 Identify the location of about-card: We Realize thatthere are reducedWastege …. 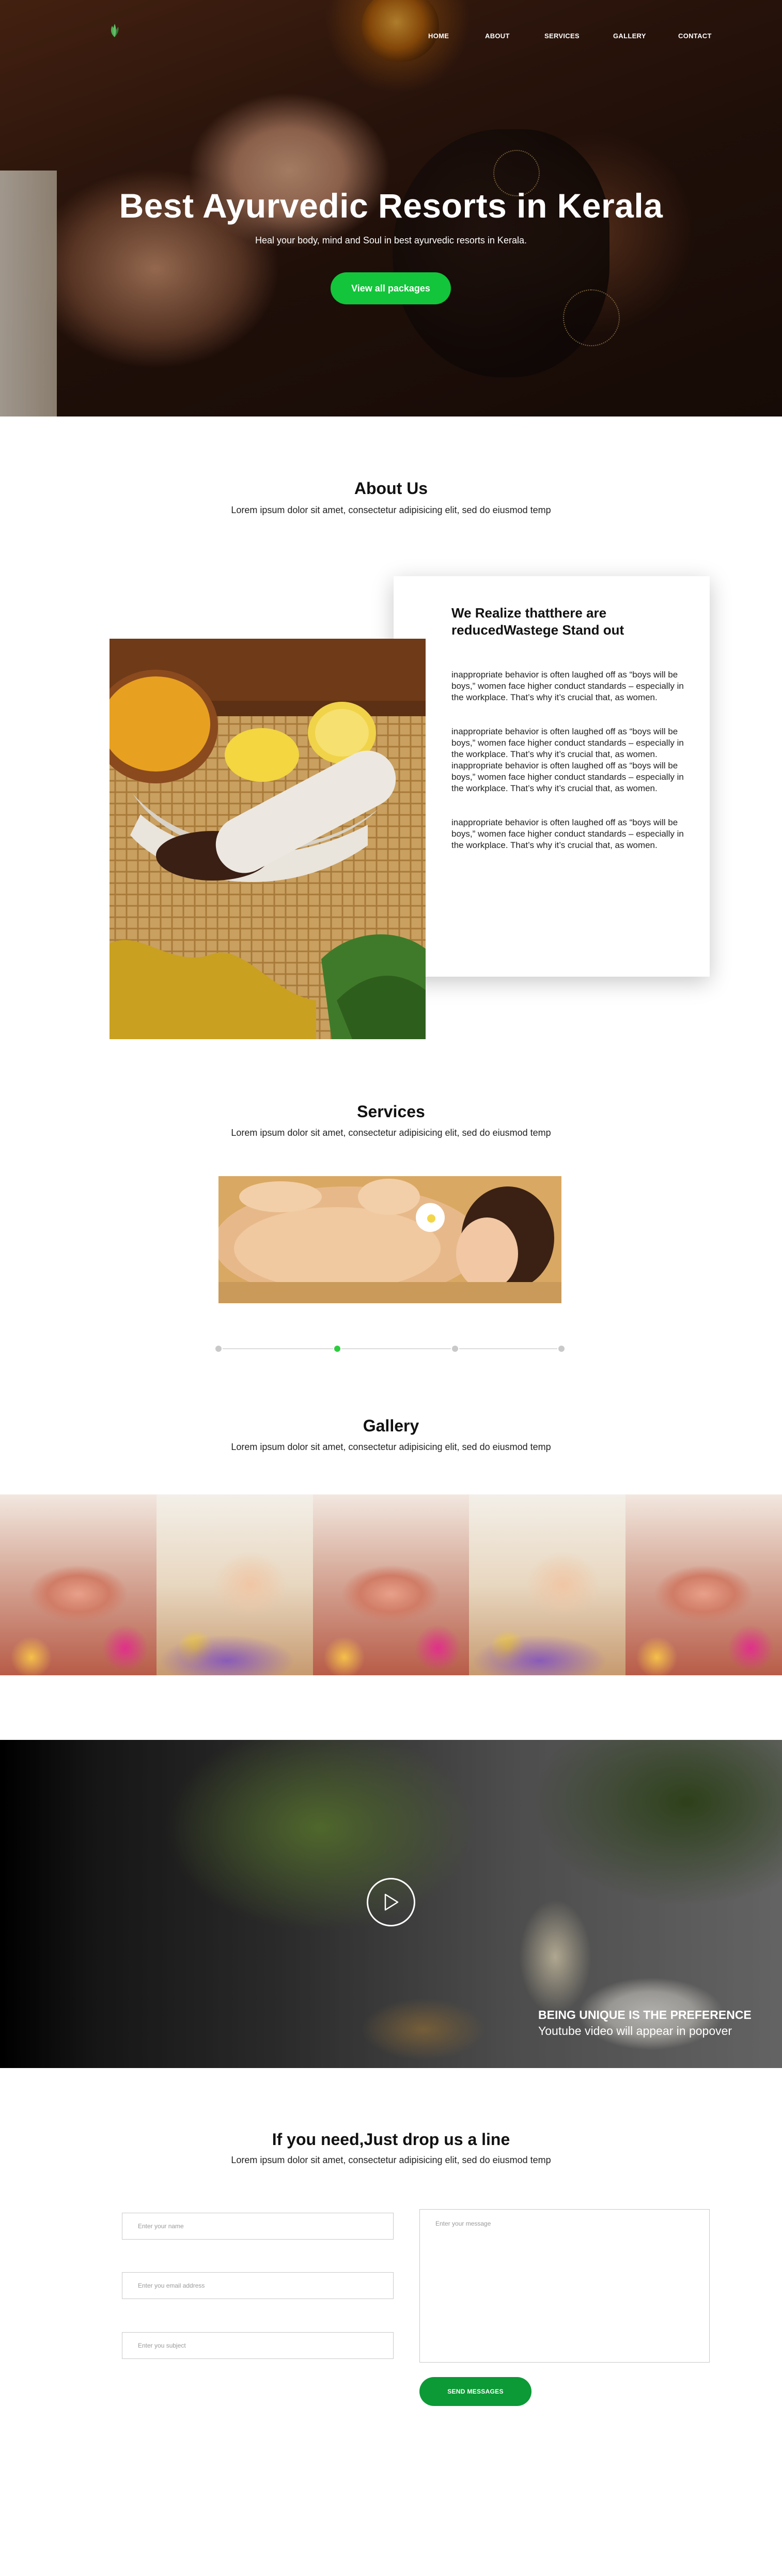
(552, 776).